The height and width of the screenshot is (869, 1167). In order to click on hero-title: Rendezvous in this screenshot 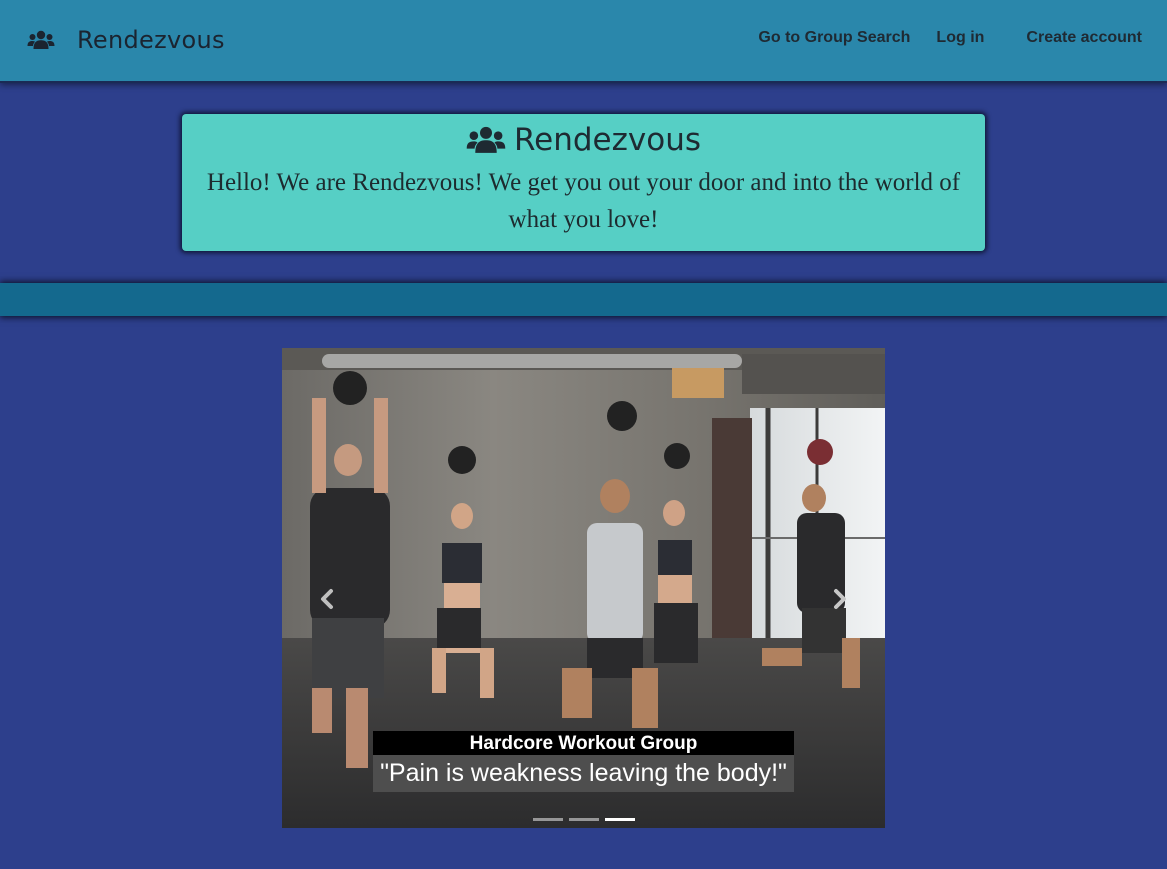, I will do `click(583, 140)`.